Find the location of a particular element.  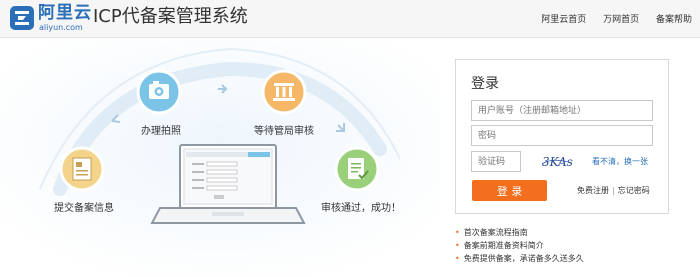

step-submit-label: 提交备案信息 is located at coordinates (84, 208).